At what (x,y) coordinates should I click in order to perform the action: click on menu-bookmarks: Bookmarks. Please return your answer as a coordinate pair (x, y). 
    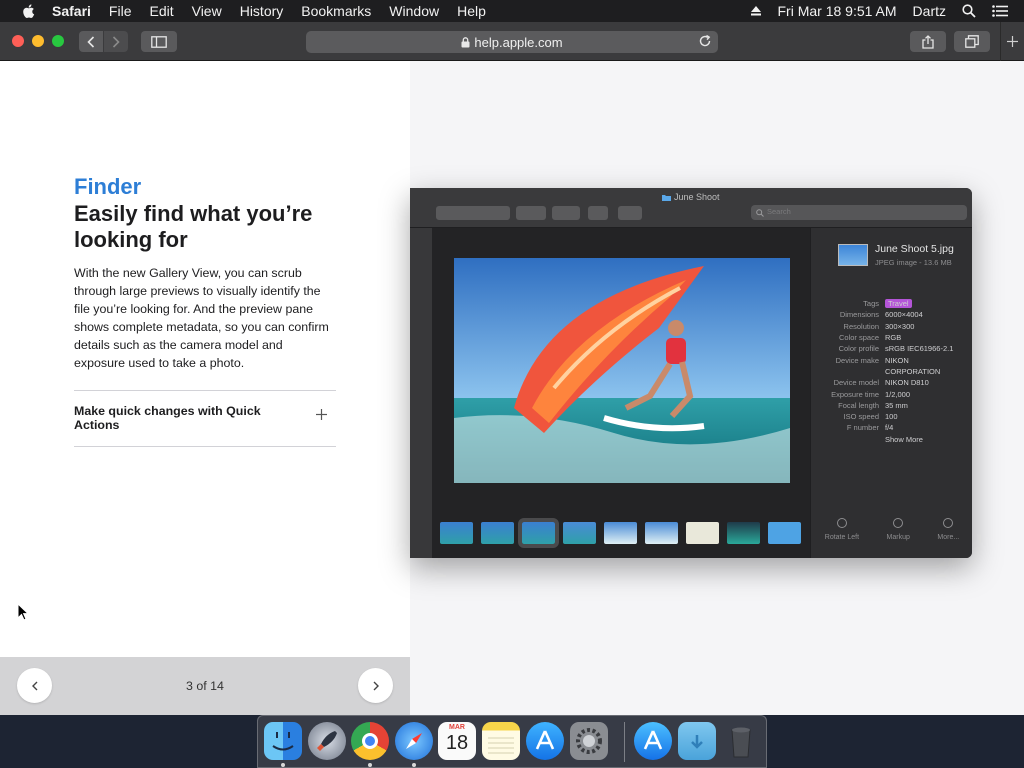
    Looking at the image, I should click on (336, 11).